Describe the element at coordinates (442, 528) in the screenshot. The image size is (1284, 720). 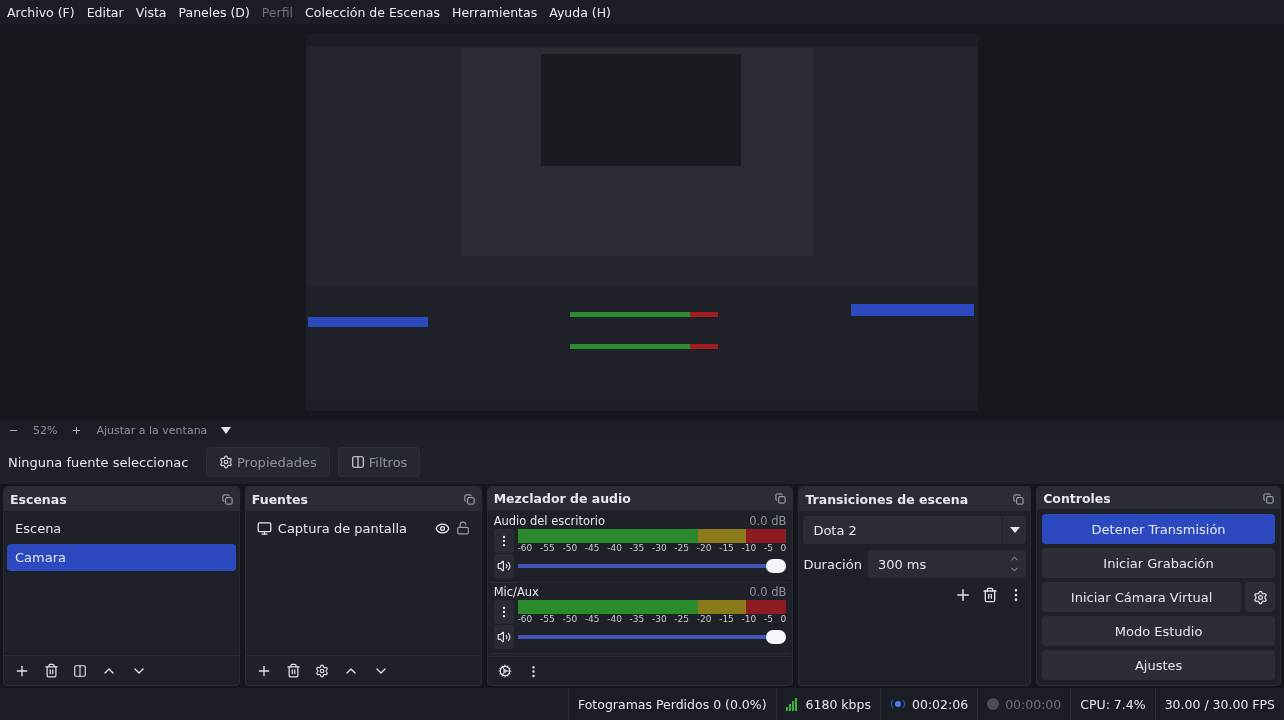
I see `eye-icon` at that location.